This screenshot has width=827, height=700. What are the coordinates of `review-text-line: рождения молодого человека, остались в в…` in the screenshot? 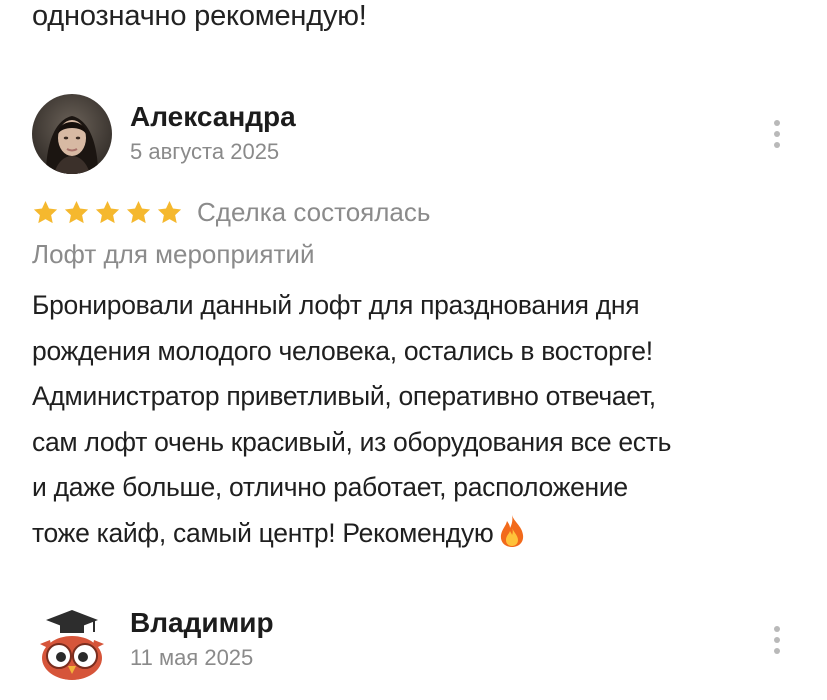 It's located at (342, 350).